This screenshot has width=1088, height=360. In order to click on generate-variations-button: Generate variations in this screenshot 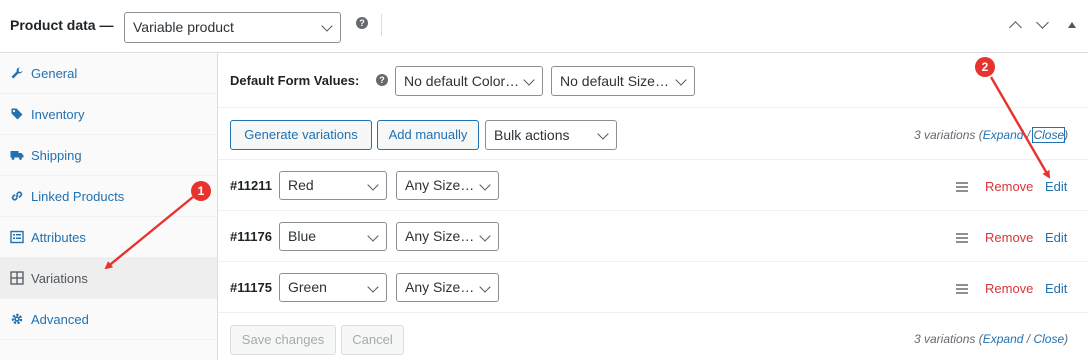, I will do `click(301, 135)`.